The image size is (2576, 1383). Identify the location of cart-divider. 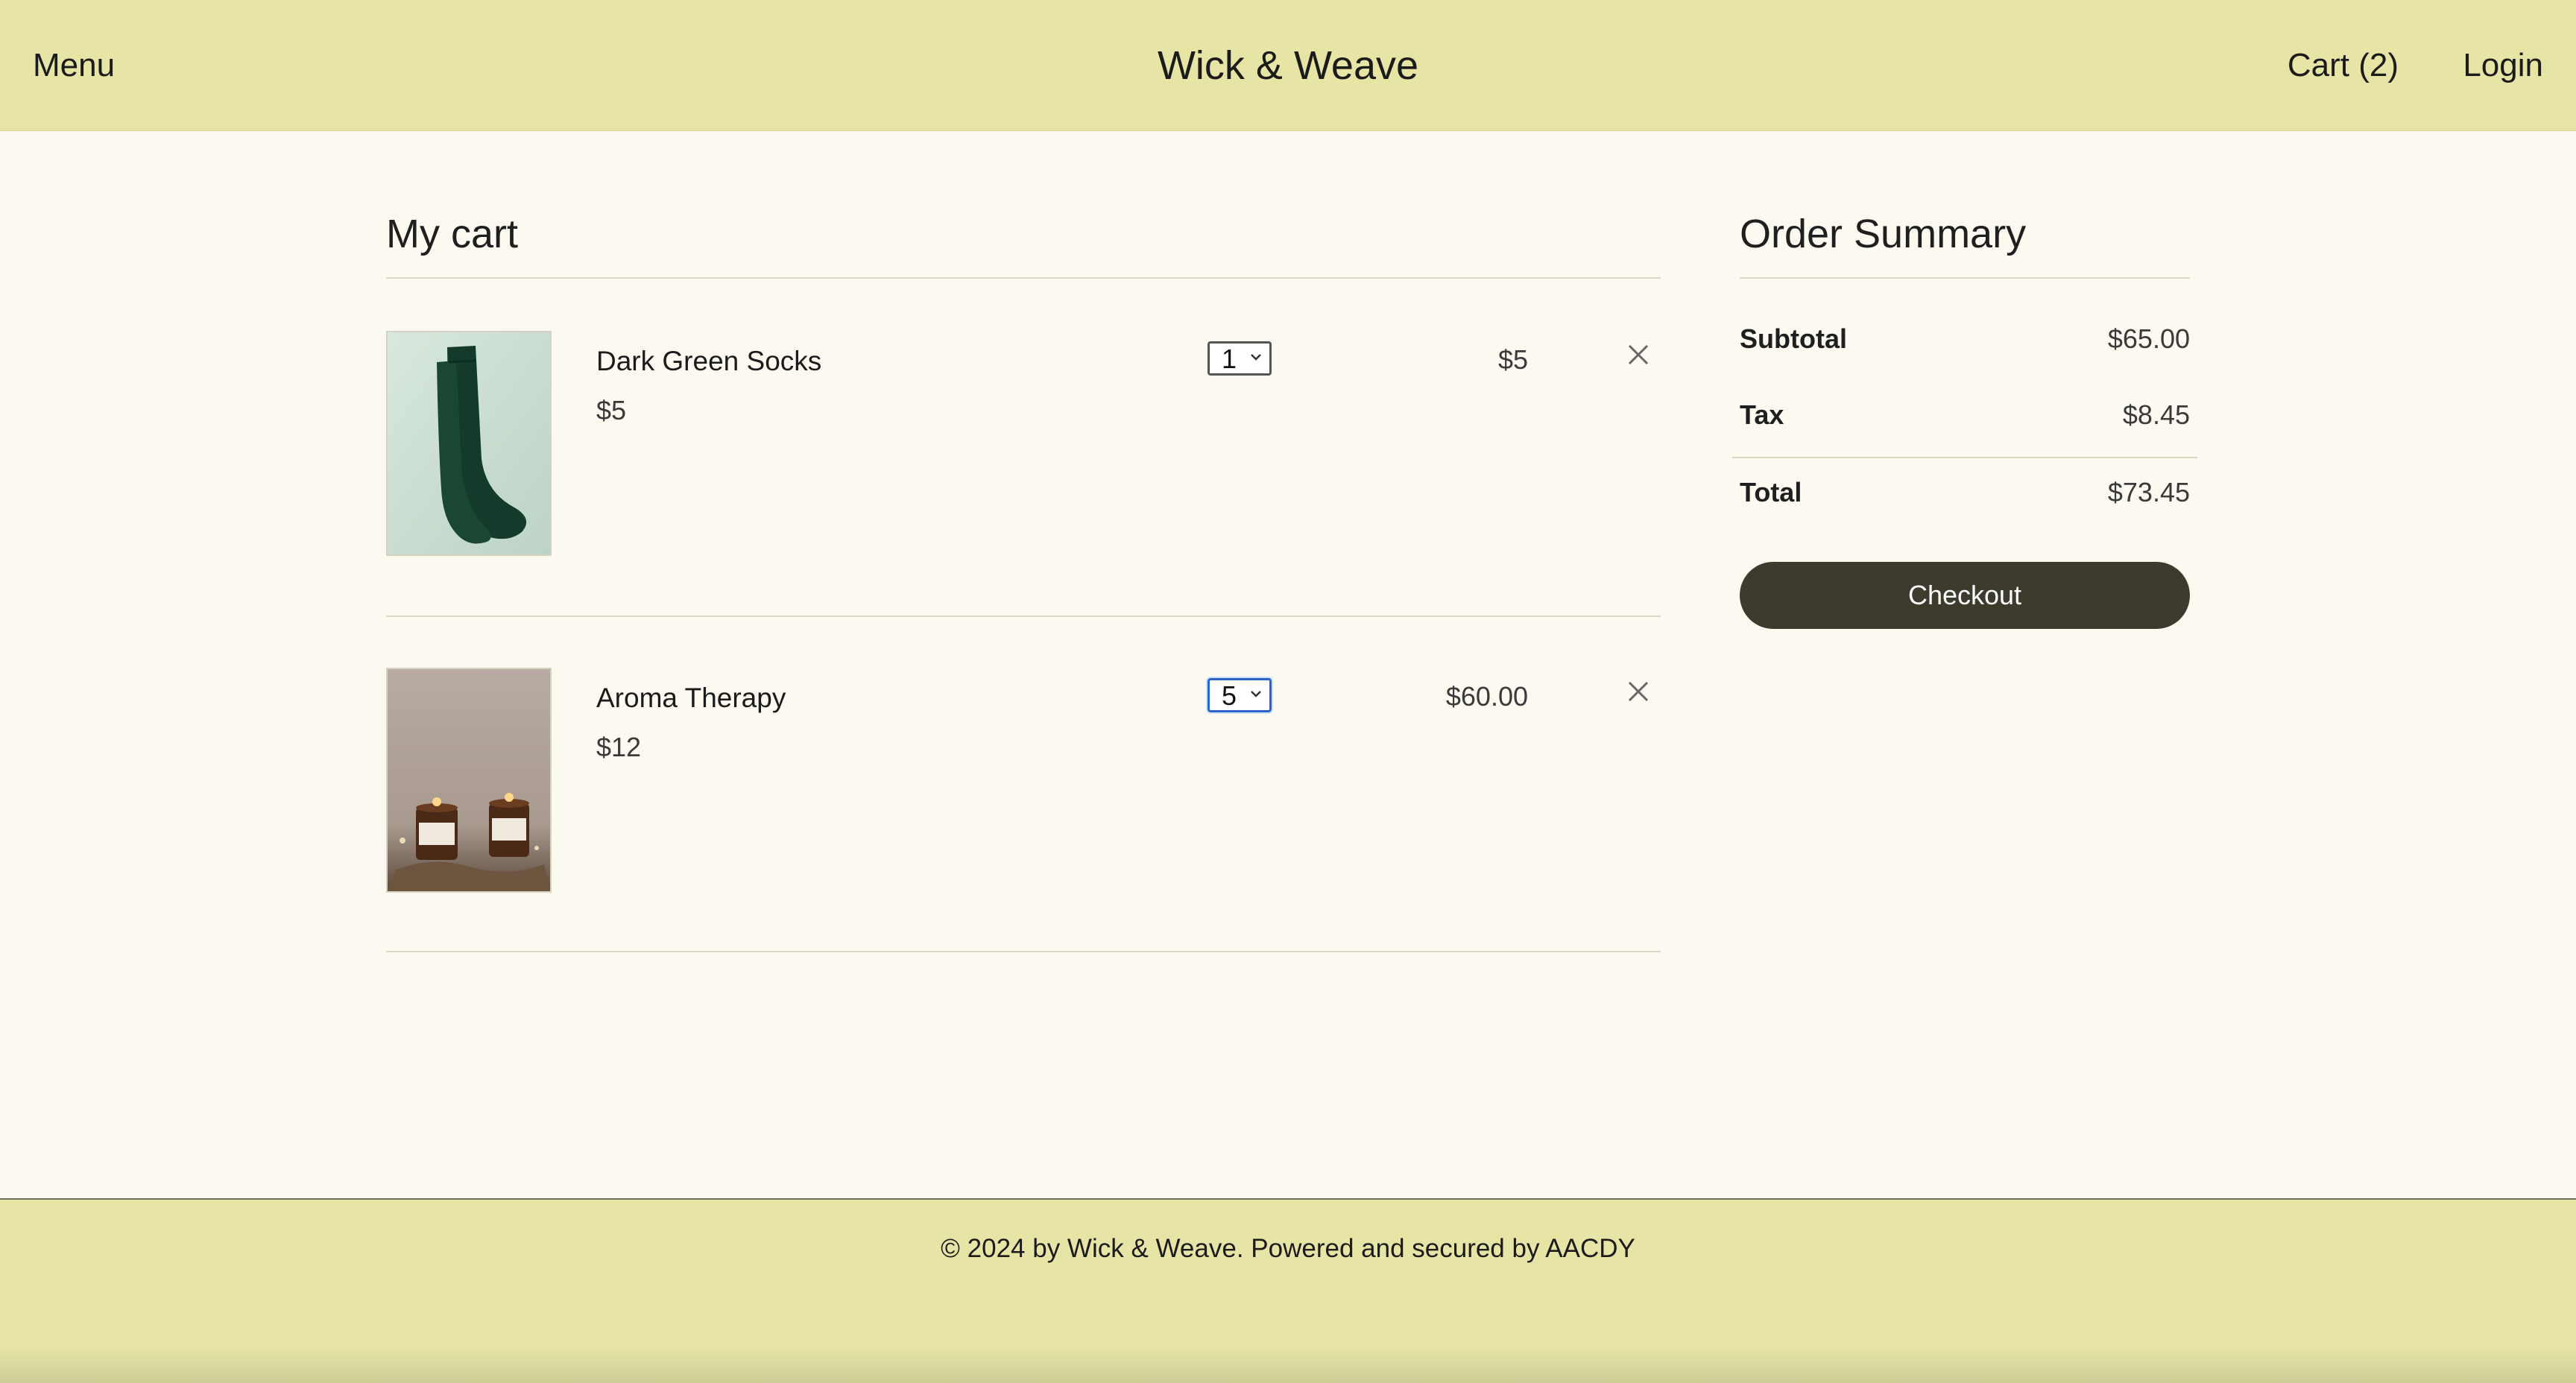
(1024, 278).